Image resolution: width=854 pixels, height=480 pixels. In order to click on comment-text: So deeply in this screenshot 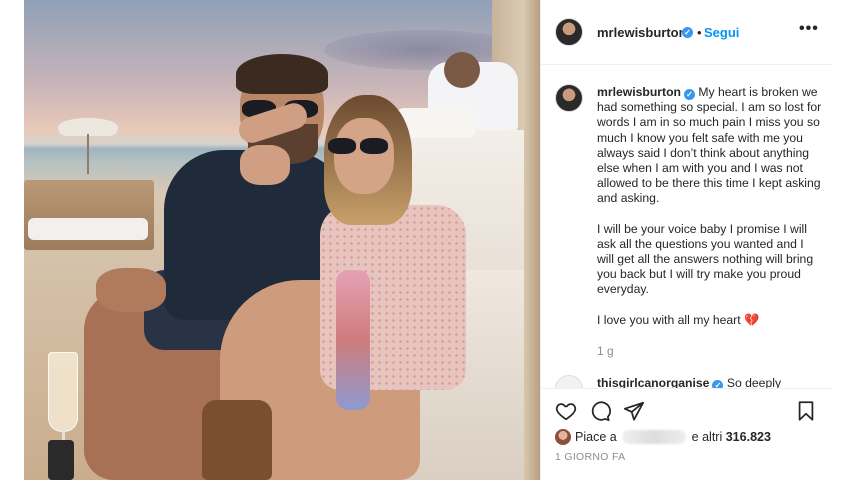, I will do `click(754, 382)`.